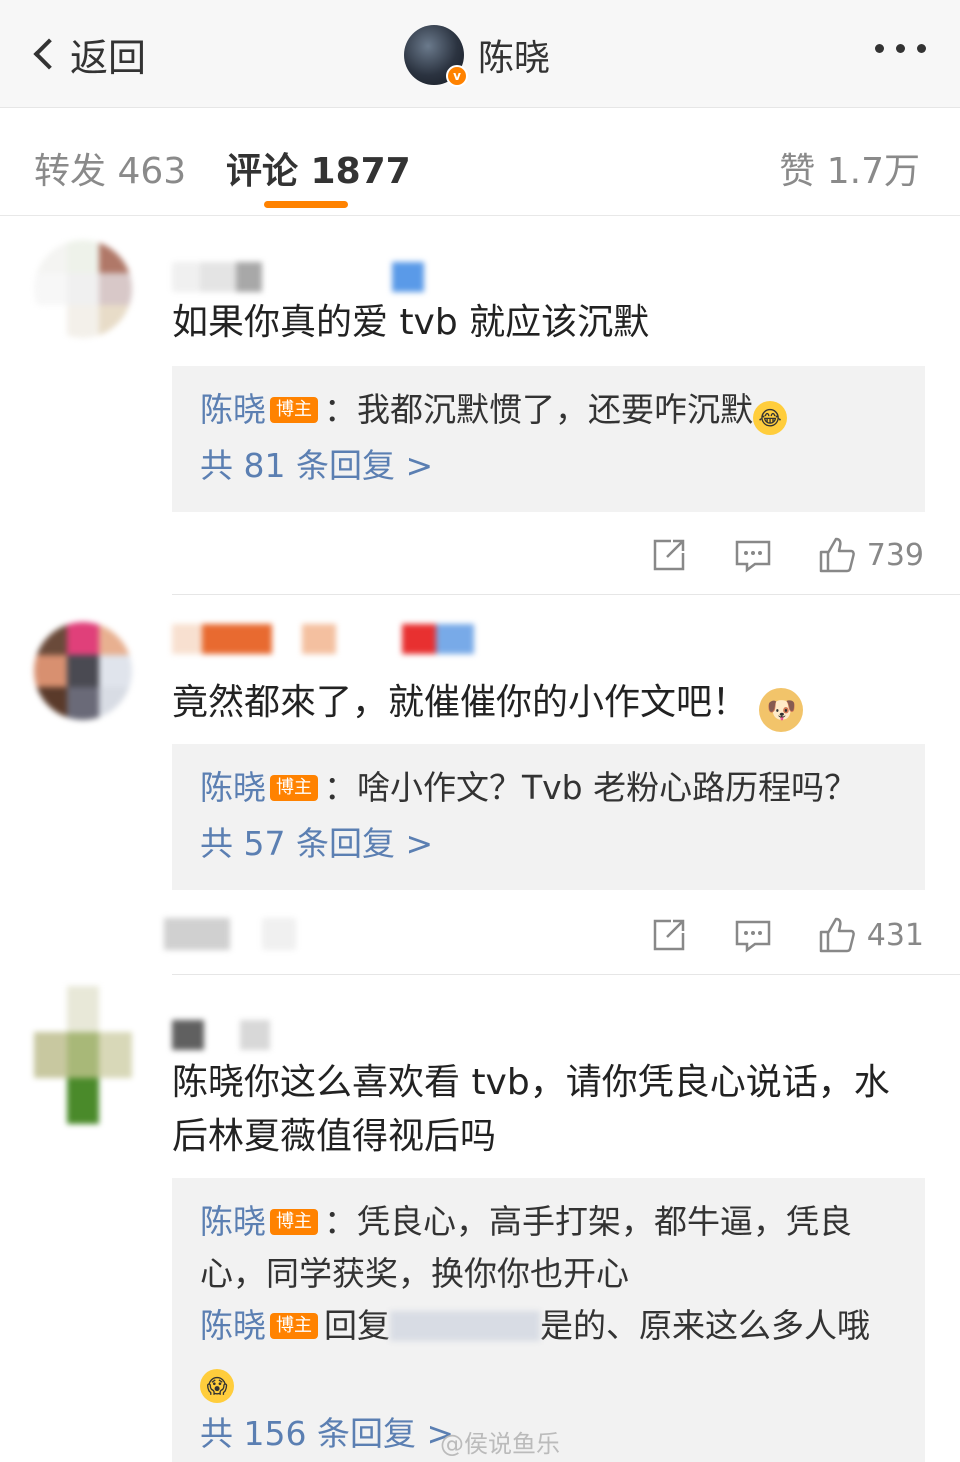 Image resolution: width=960 pixels, height=1462 pixels. I want to click on comment-text: 如果你真的爱 tvb 就应该沉默, so click(411, 322).